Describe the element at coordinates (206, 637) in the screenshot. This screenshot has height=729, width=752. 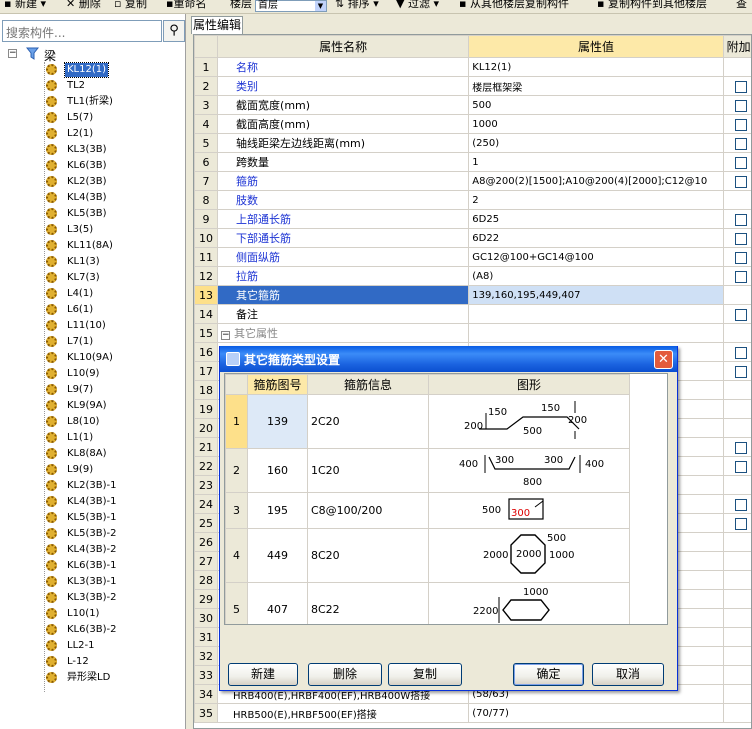
I see `row-number: 31` at that location.